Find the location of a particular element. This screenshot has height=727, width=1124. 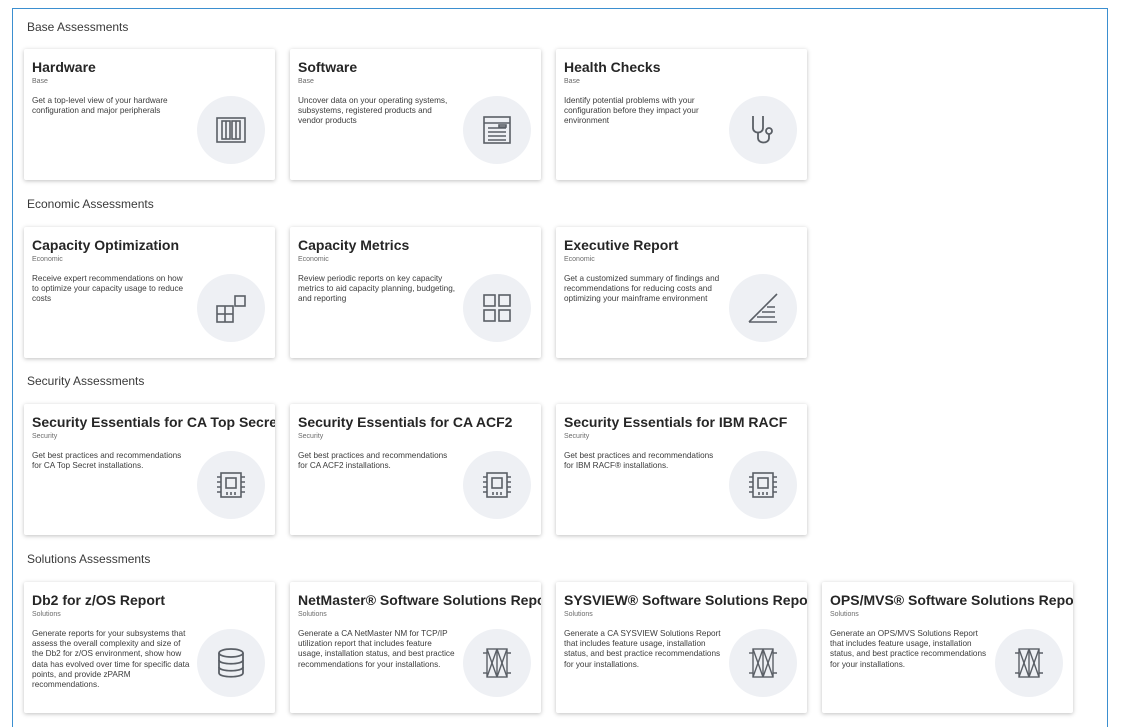

card-title: Hardware is located at coordinates (64, 67).